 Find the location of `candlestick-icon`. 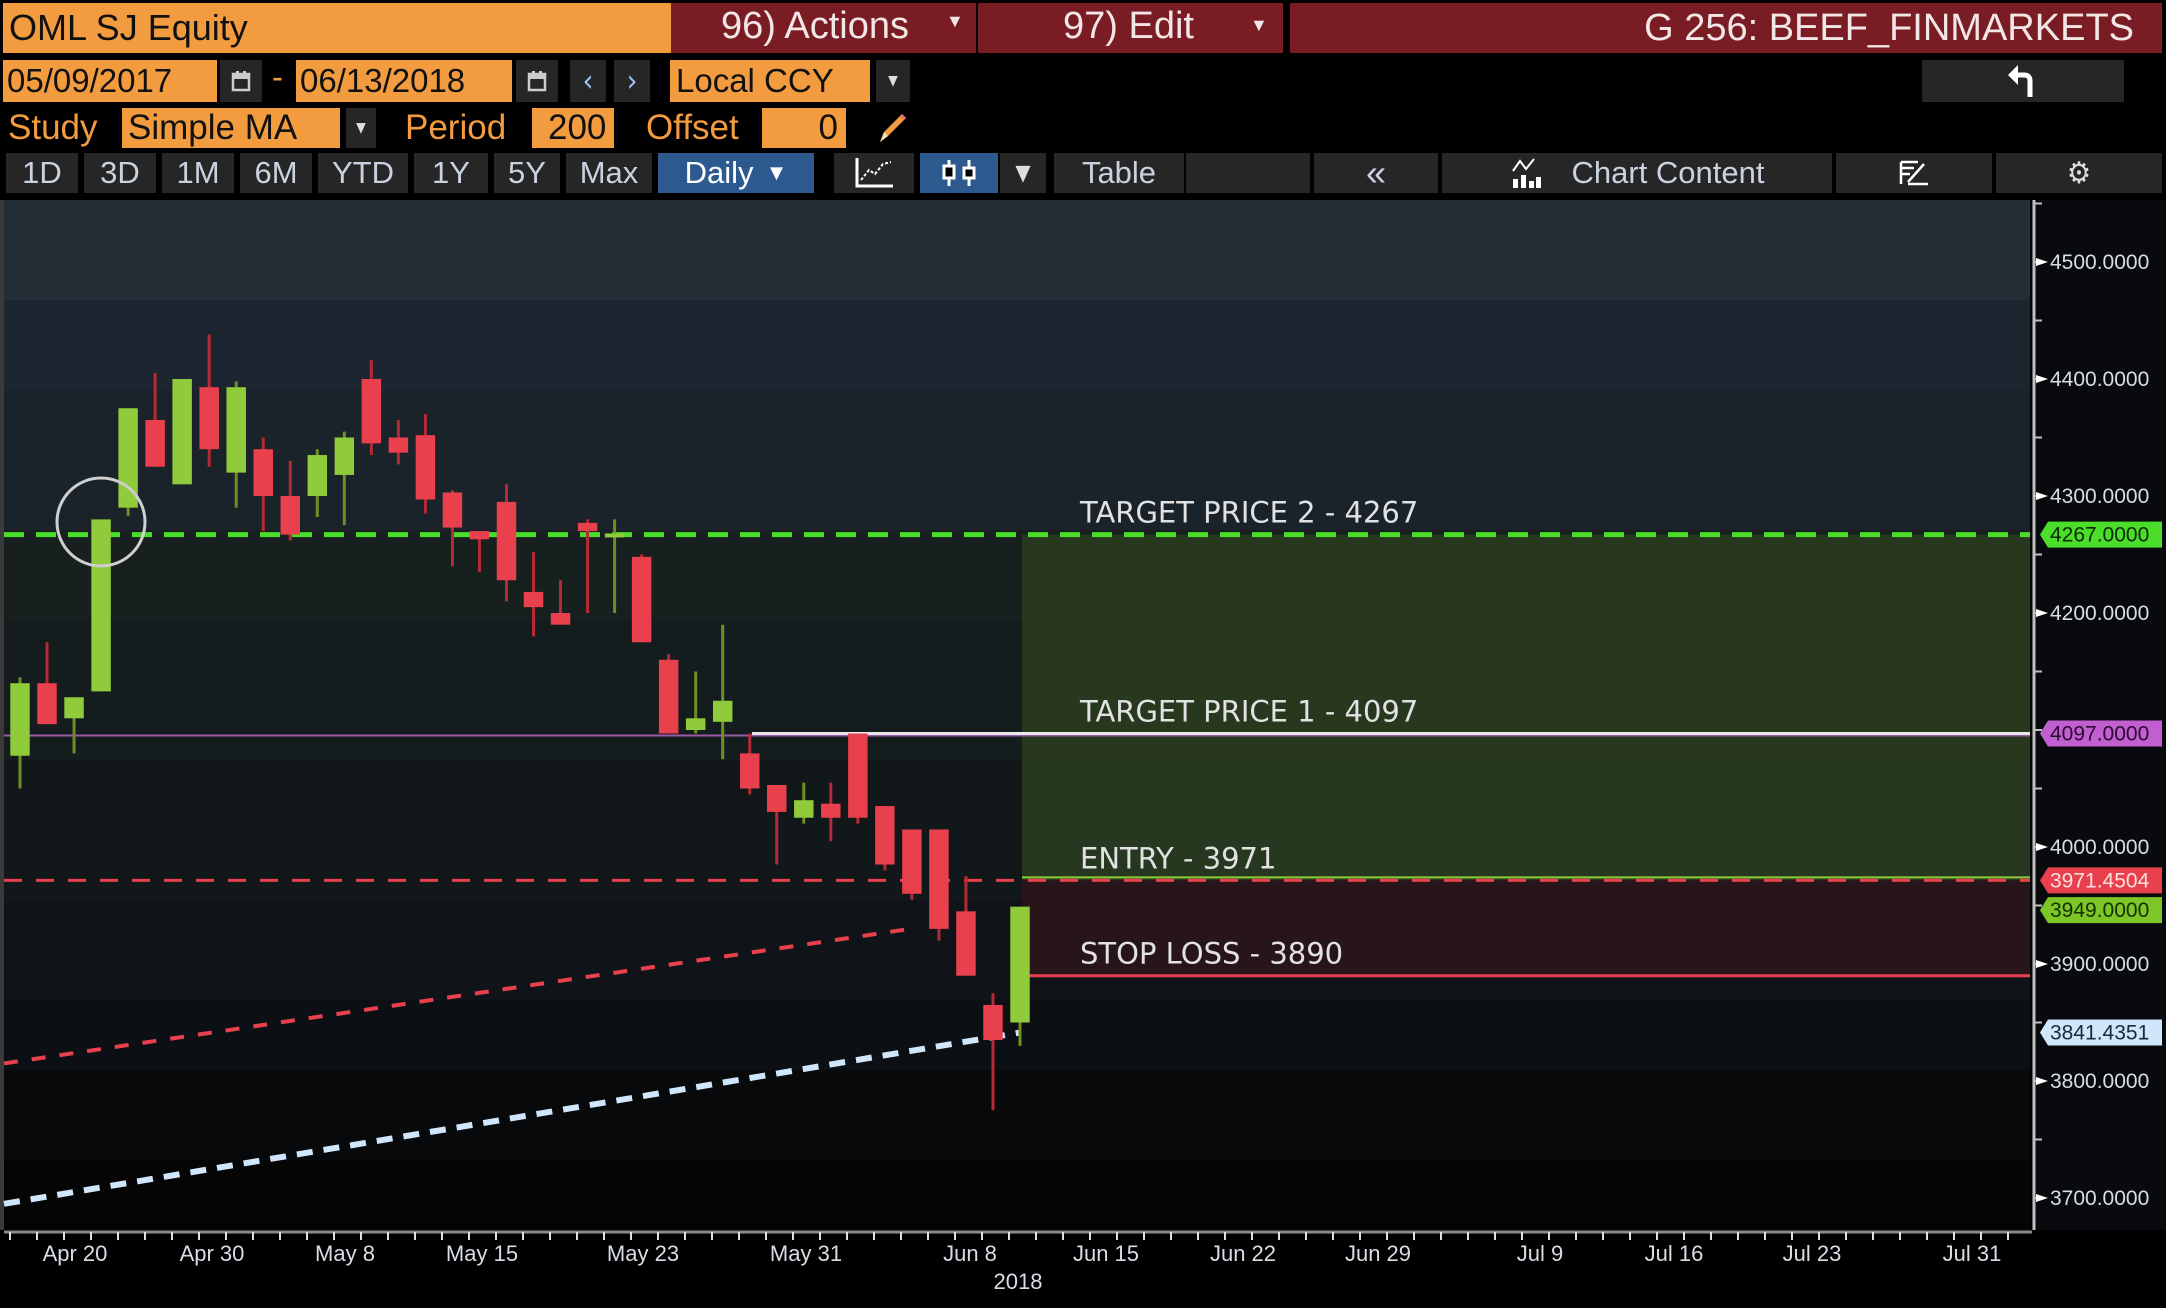

candlestick-icon is located at coordinates (959, 173).